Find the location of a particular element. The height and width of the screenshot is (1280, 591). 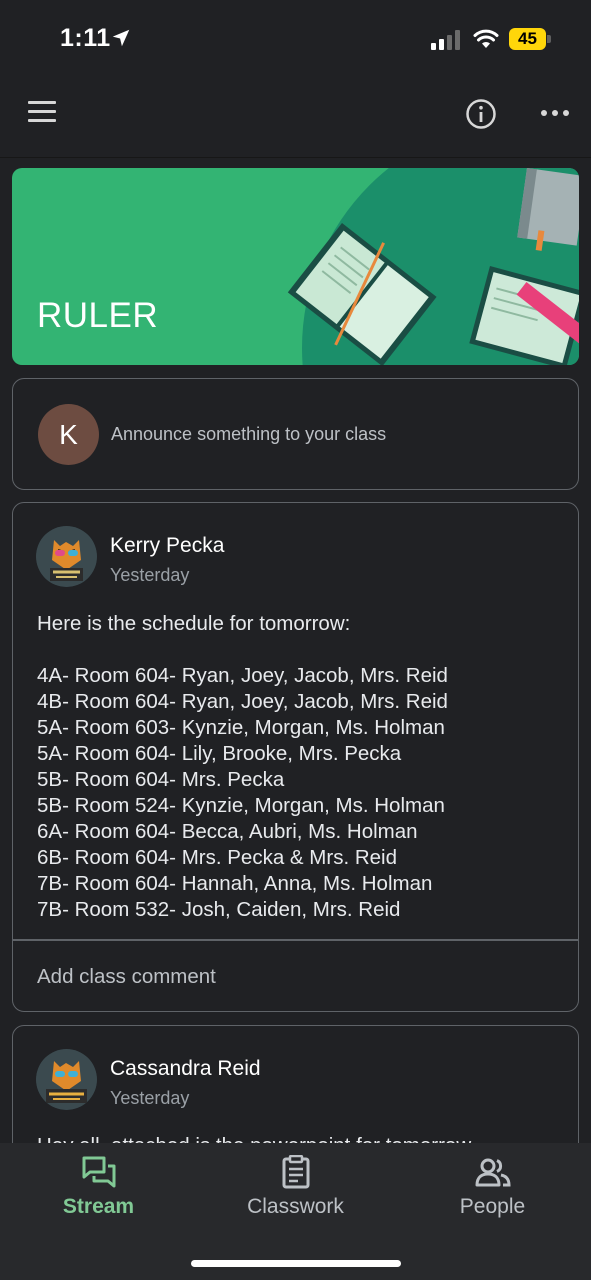

home-indicator is located at coordinates (296, 1263).